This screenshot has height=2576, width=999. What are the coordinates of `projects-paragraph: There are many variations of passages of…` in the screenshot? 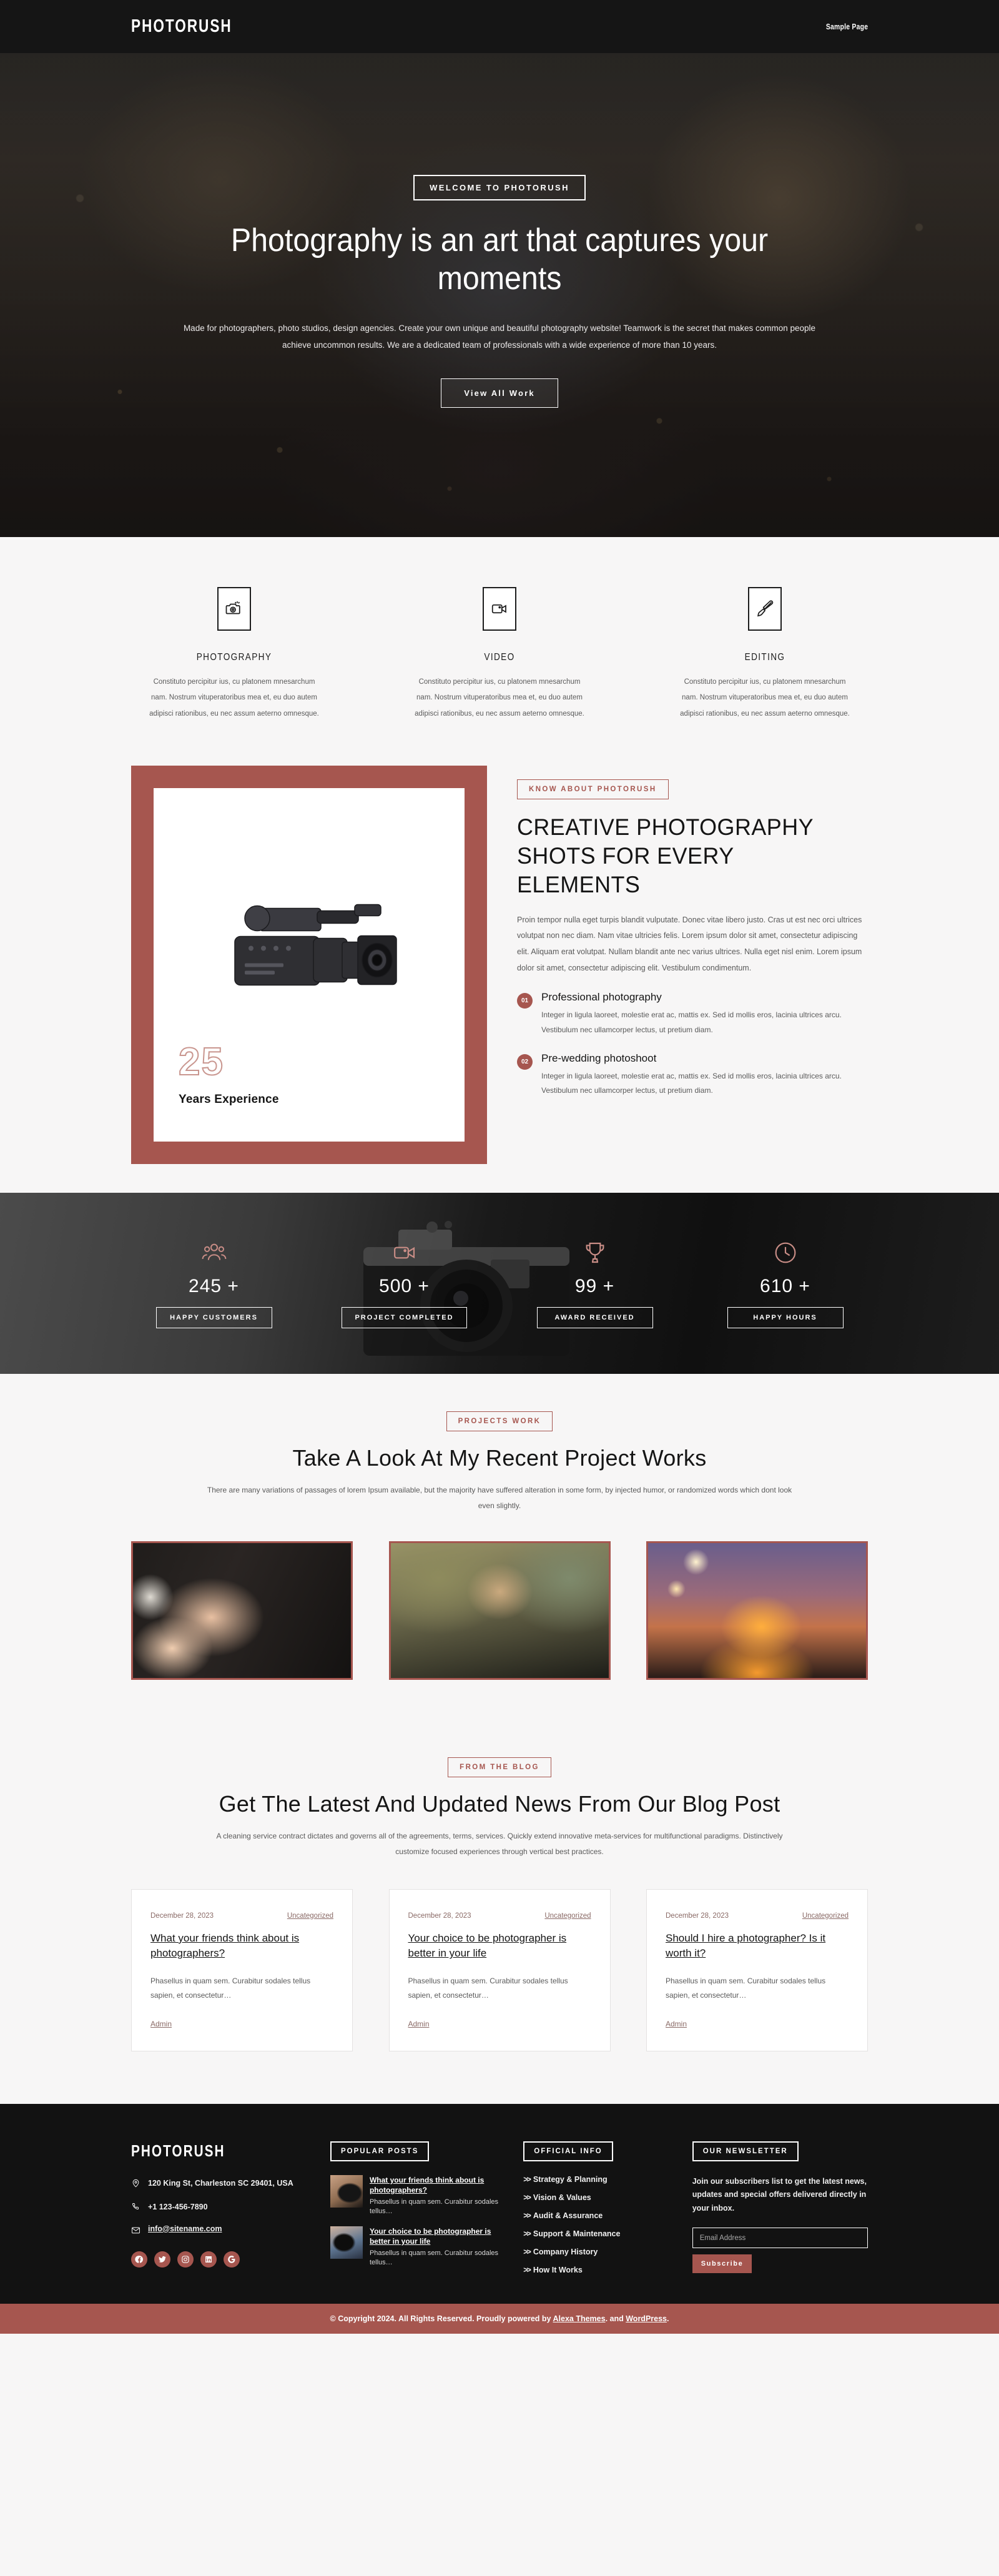 It's located at (499, 1498).